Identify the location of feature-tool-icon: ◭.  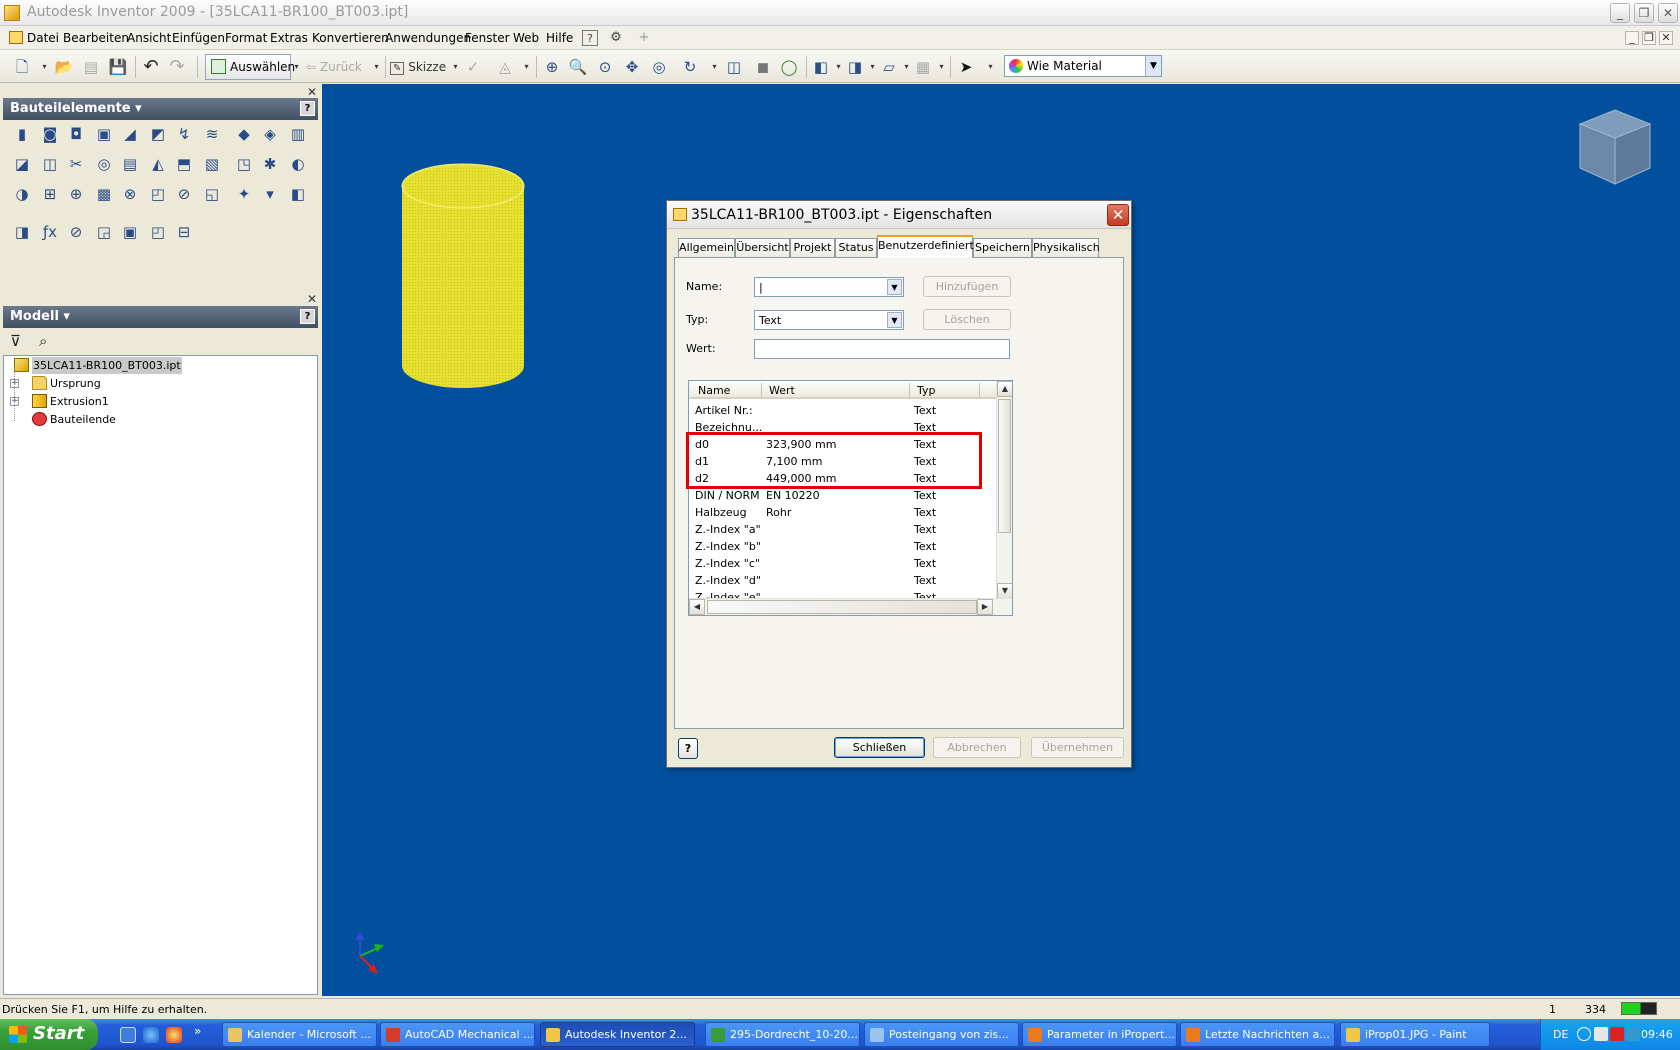
(158, 164).